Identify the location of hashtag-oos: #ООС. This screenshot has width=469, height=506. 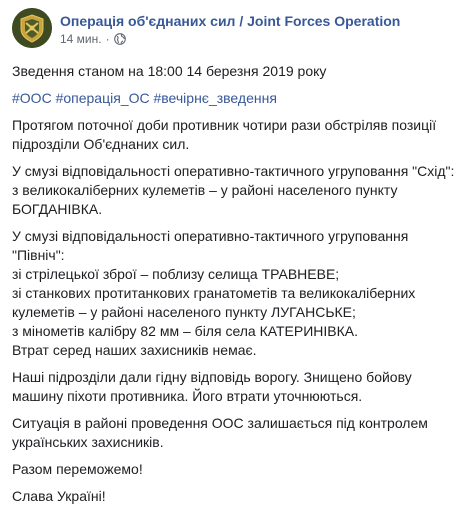
(32, 98).